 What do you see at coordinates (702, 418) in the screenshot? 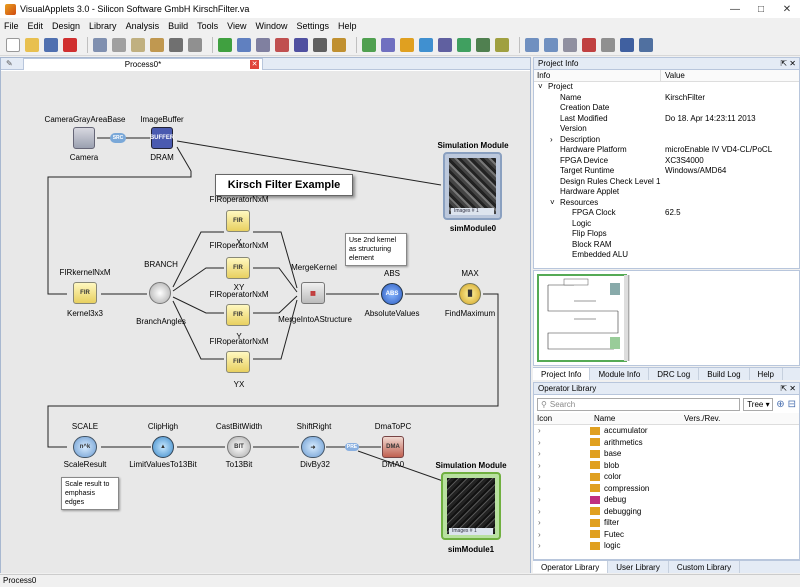
I see `version-column-header: Vers./Rev.` at bounding box center [702, 418].